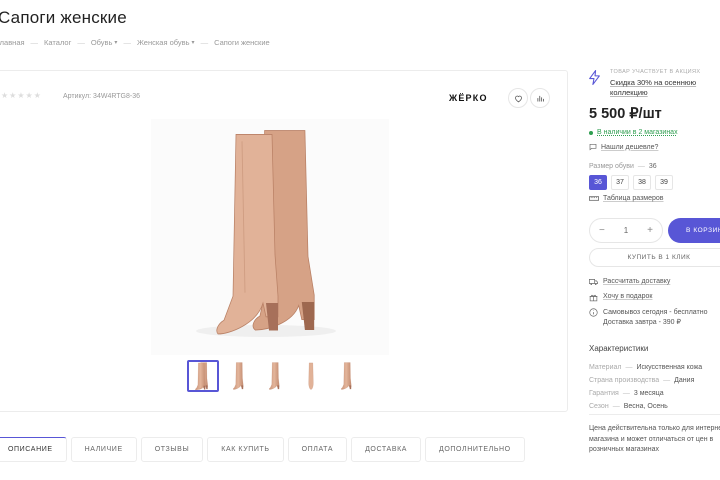 This screenshot has height=480, width=720. Describe the element at coordinates (664, 182) in the screenshot. I see `size-option: 39` at that location.